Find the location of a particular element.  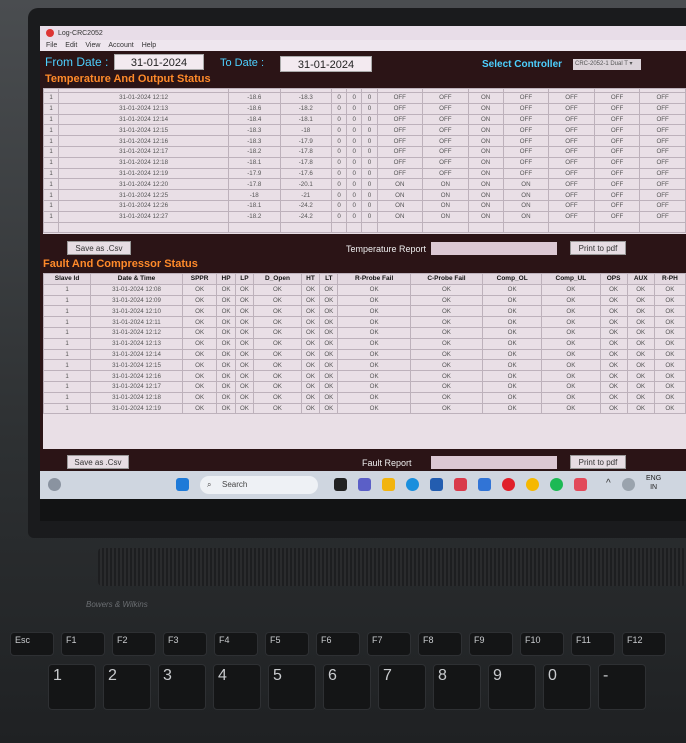

column-header: OPS is located at coordinates (613, 279).